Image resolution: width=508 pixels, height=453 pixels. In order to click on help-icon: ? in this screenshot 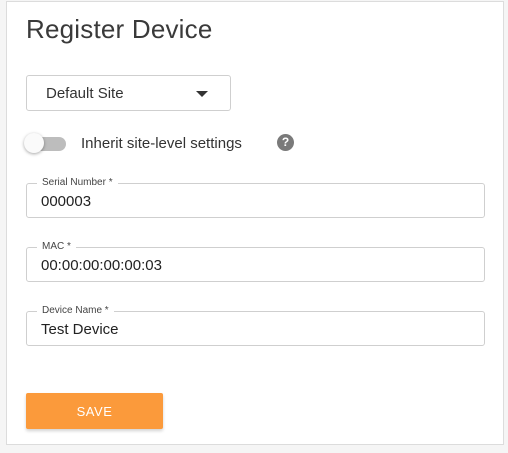, I will do `click(285, 142)`.